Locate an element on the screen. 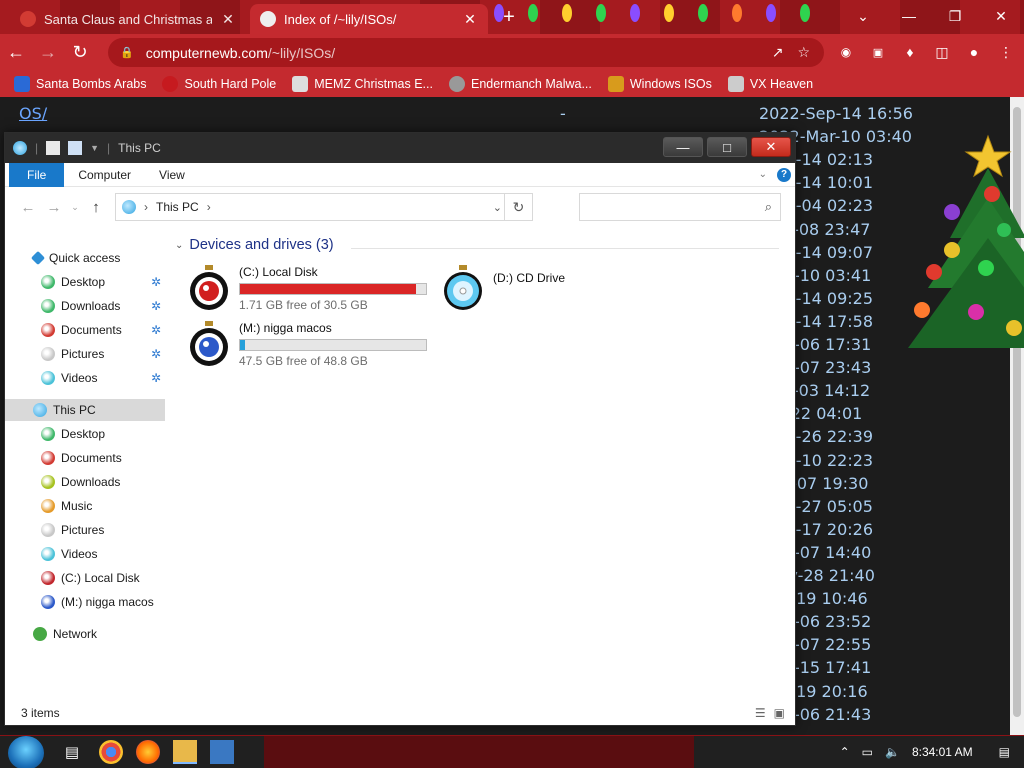  nav-item-documents: Documents ✲ is located at coordinates (85, 330).